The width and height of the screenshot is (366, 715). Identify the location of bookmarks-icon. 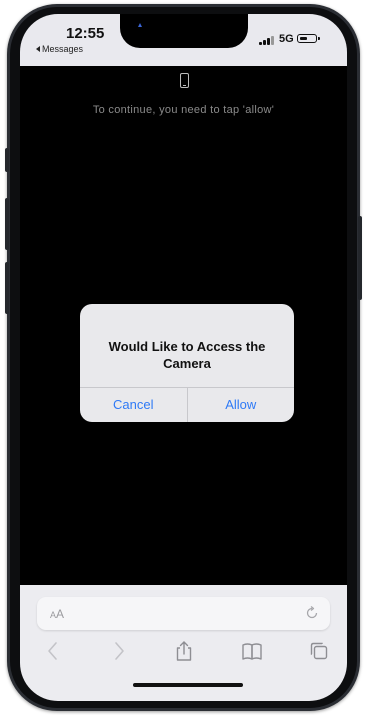
(252, 651).